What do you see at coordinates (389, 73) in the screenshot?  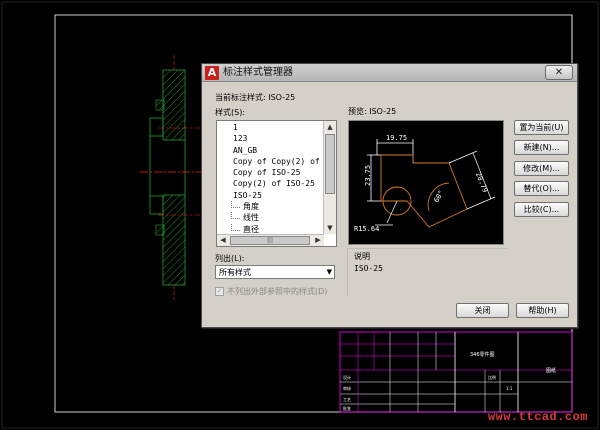 I see `dialog-titlebar: A 标注样式管理器 ✕` at bounding box center [389, 73].